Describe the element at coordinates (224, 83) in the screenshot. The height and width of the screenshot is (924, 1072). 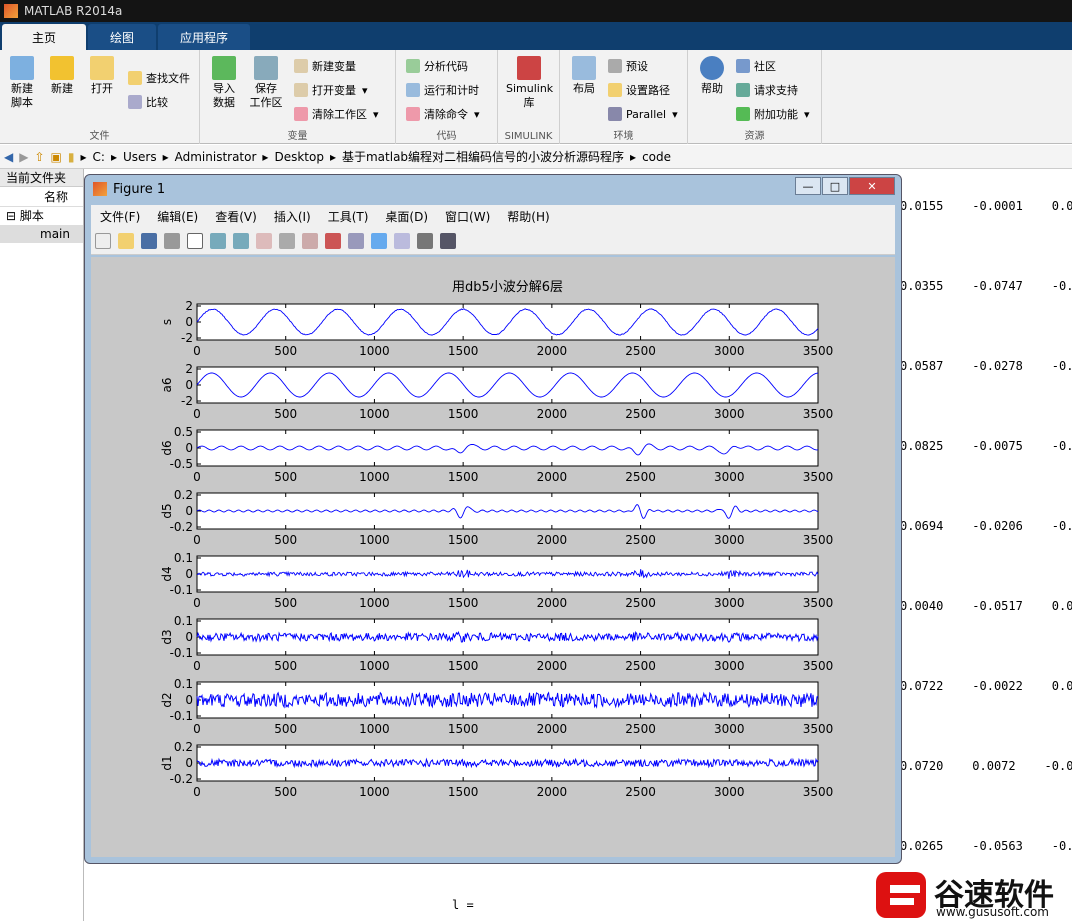
I see `import-data-button: 导入 数据` at that location.